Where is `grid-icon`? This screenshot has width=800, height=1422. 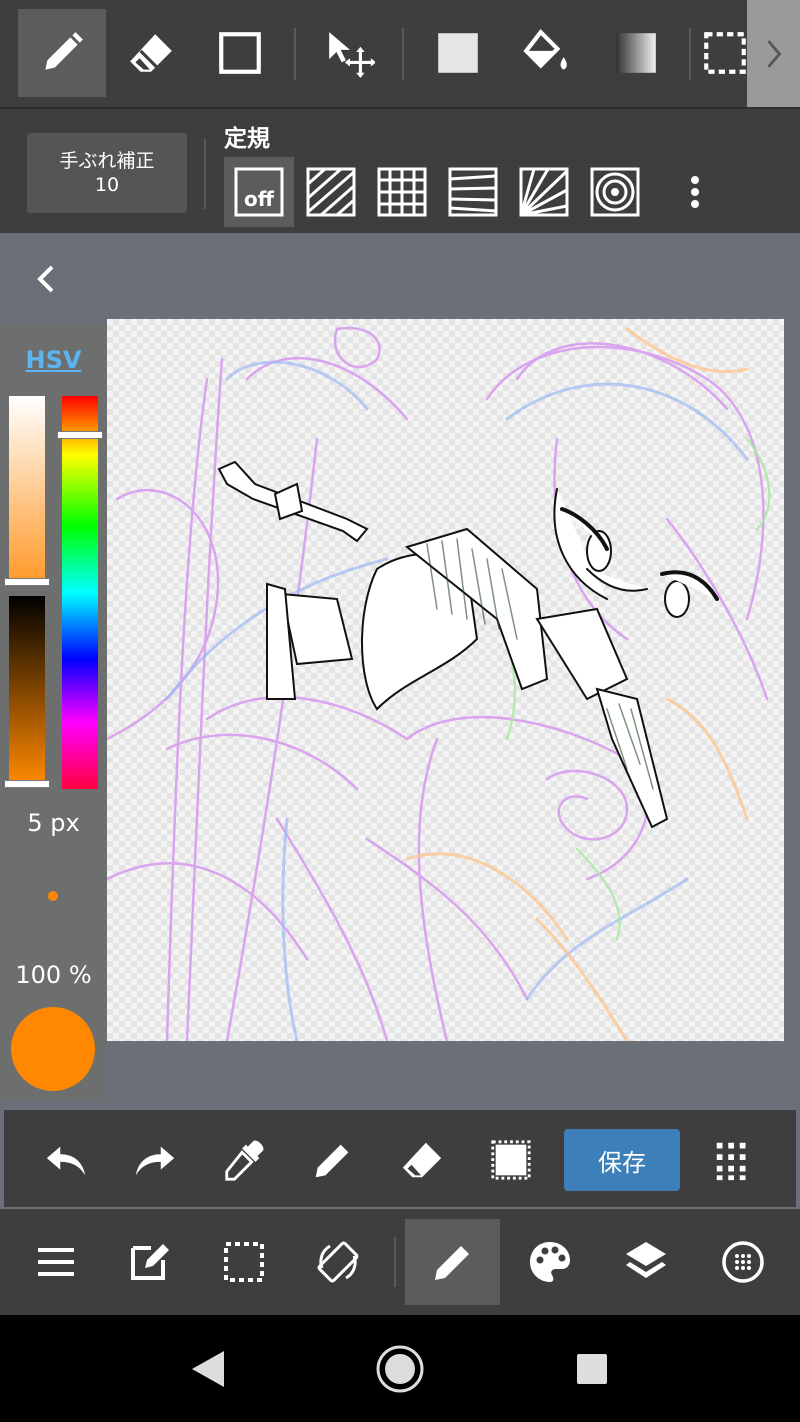
grid-icon is located at coordinates (402, 192).